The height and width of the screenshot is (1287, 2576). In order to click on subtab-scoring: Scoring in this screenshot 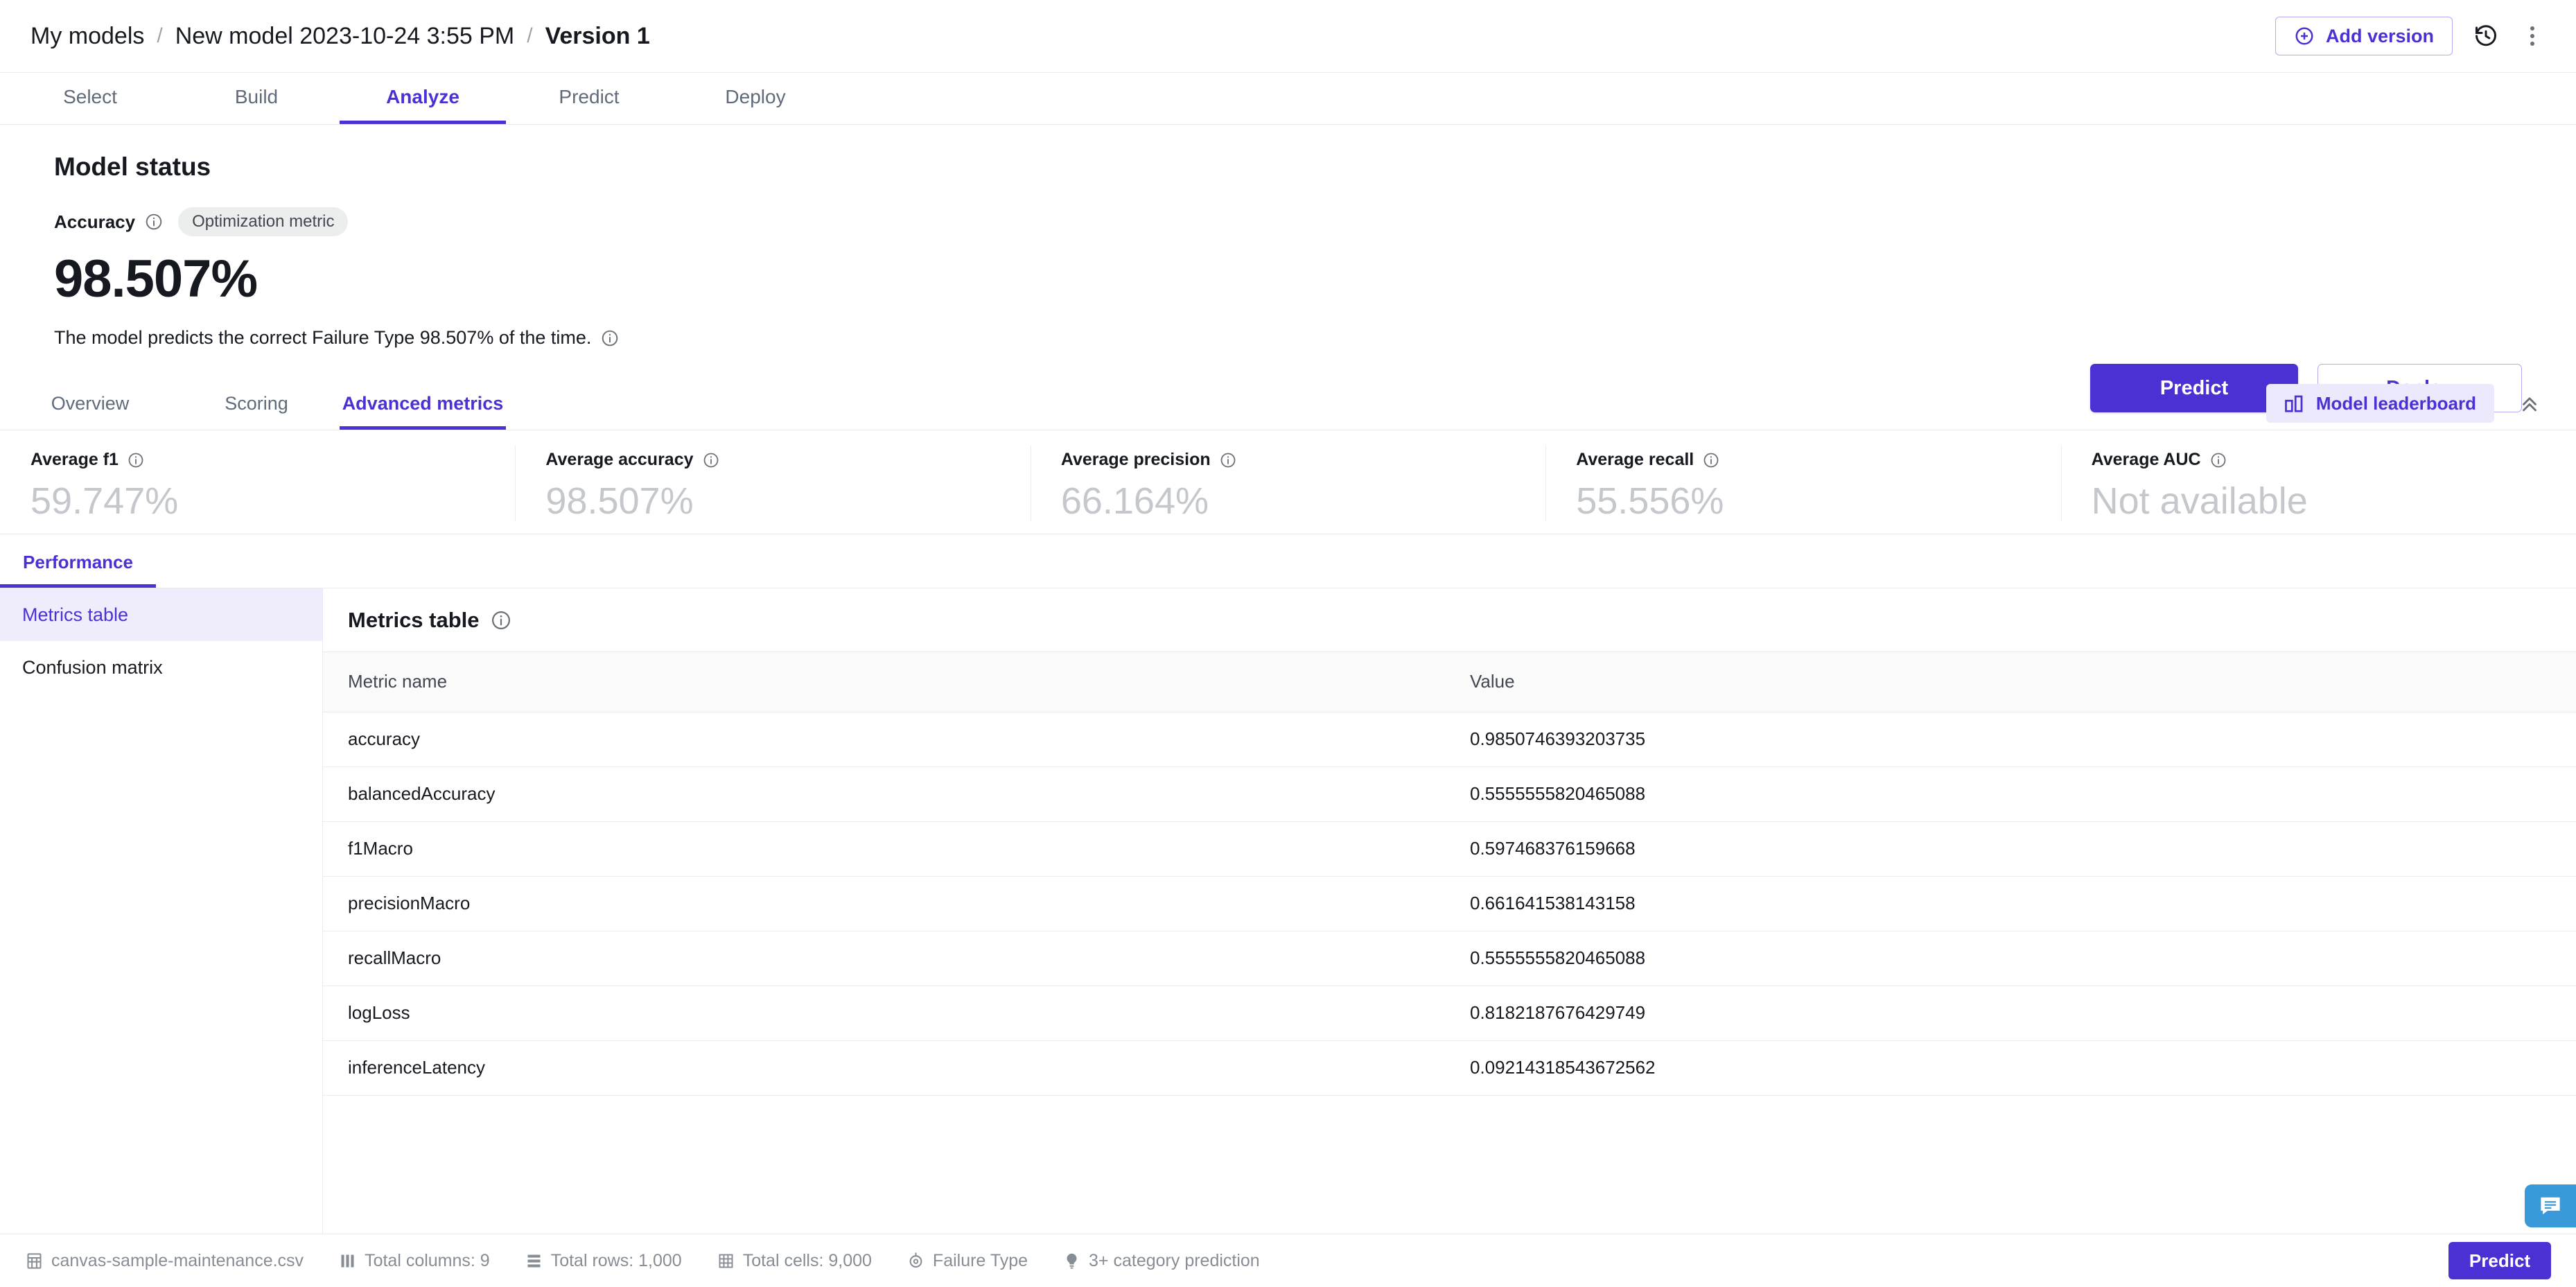, I will do `click(256, 412)`.